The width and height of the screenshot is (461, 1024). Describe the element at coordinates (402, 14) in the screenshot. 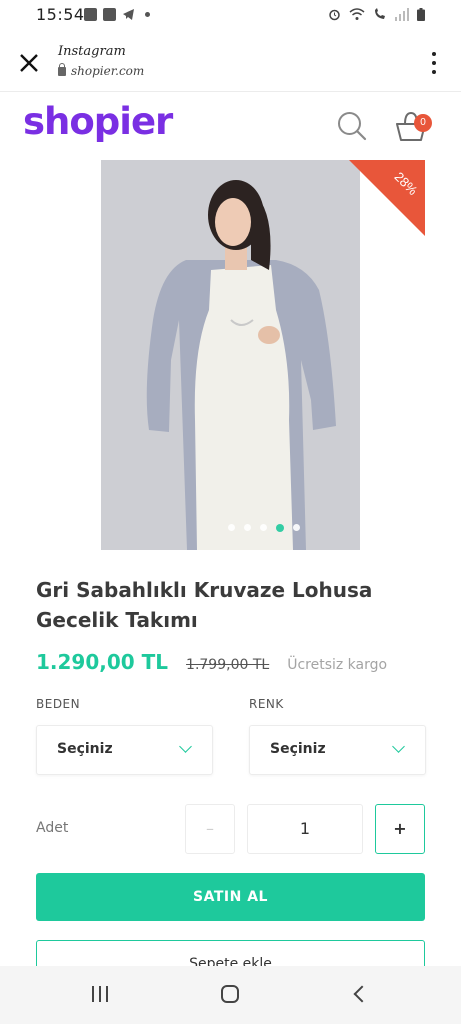

I see `signal-icon` at that location.